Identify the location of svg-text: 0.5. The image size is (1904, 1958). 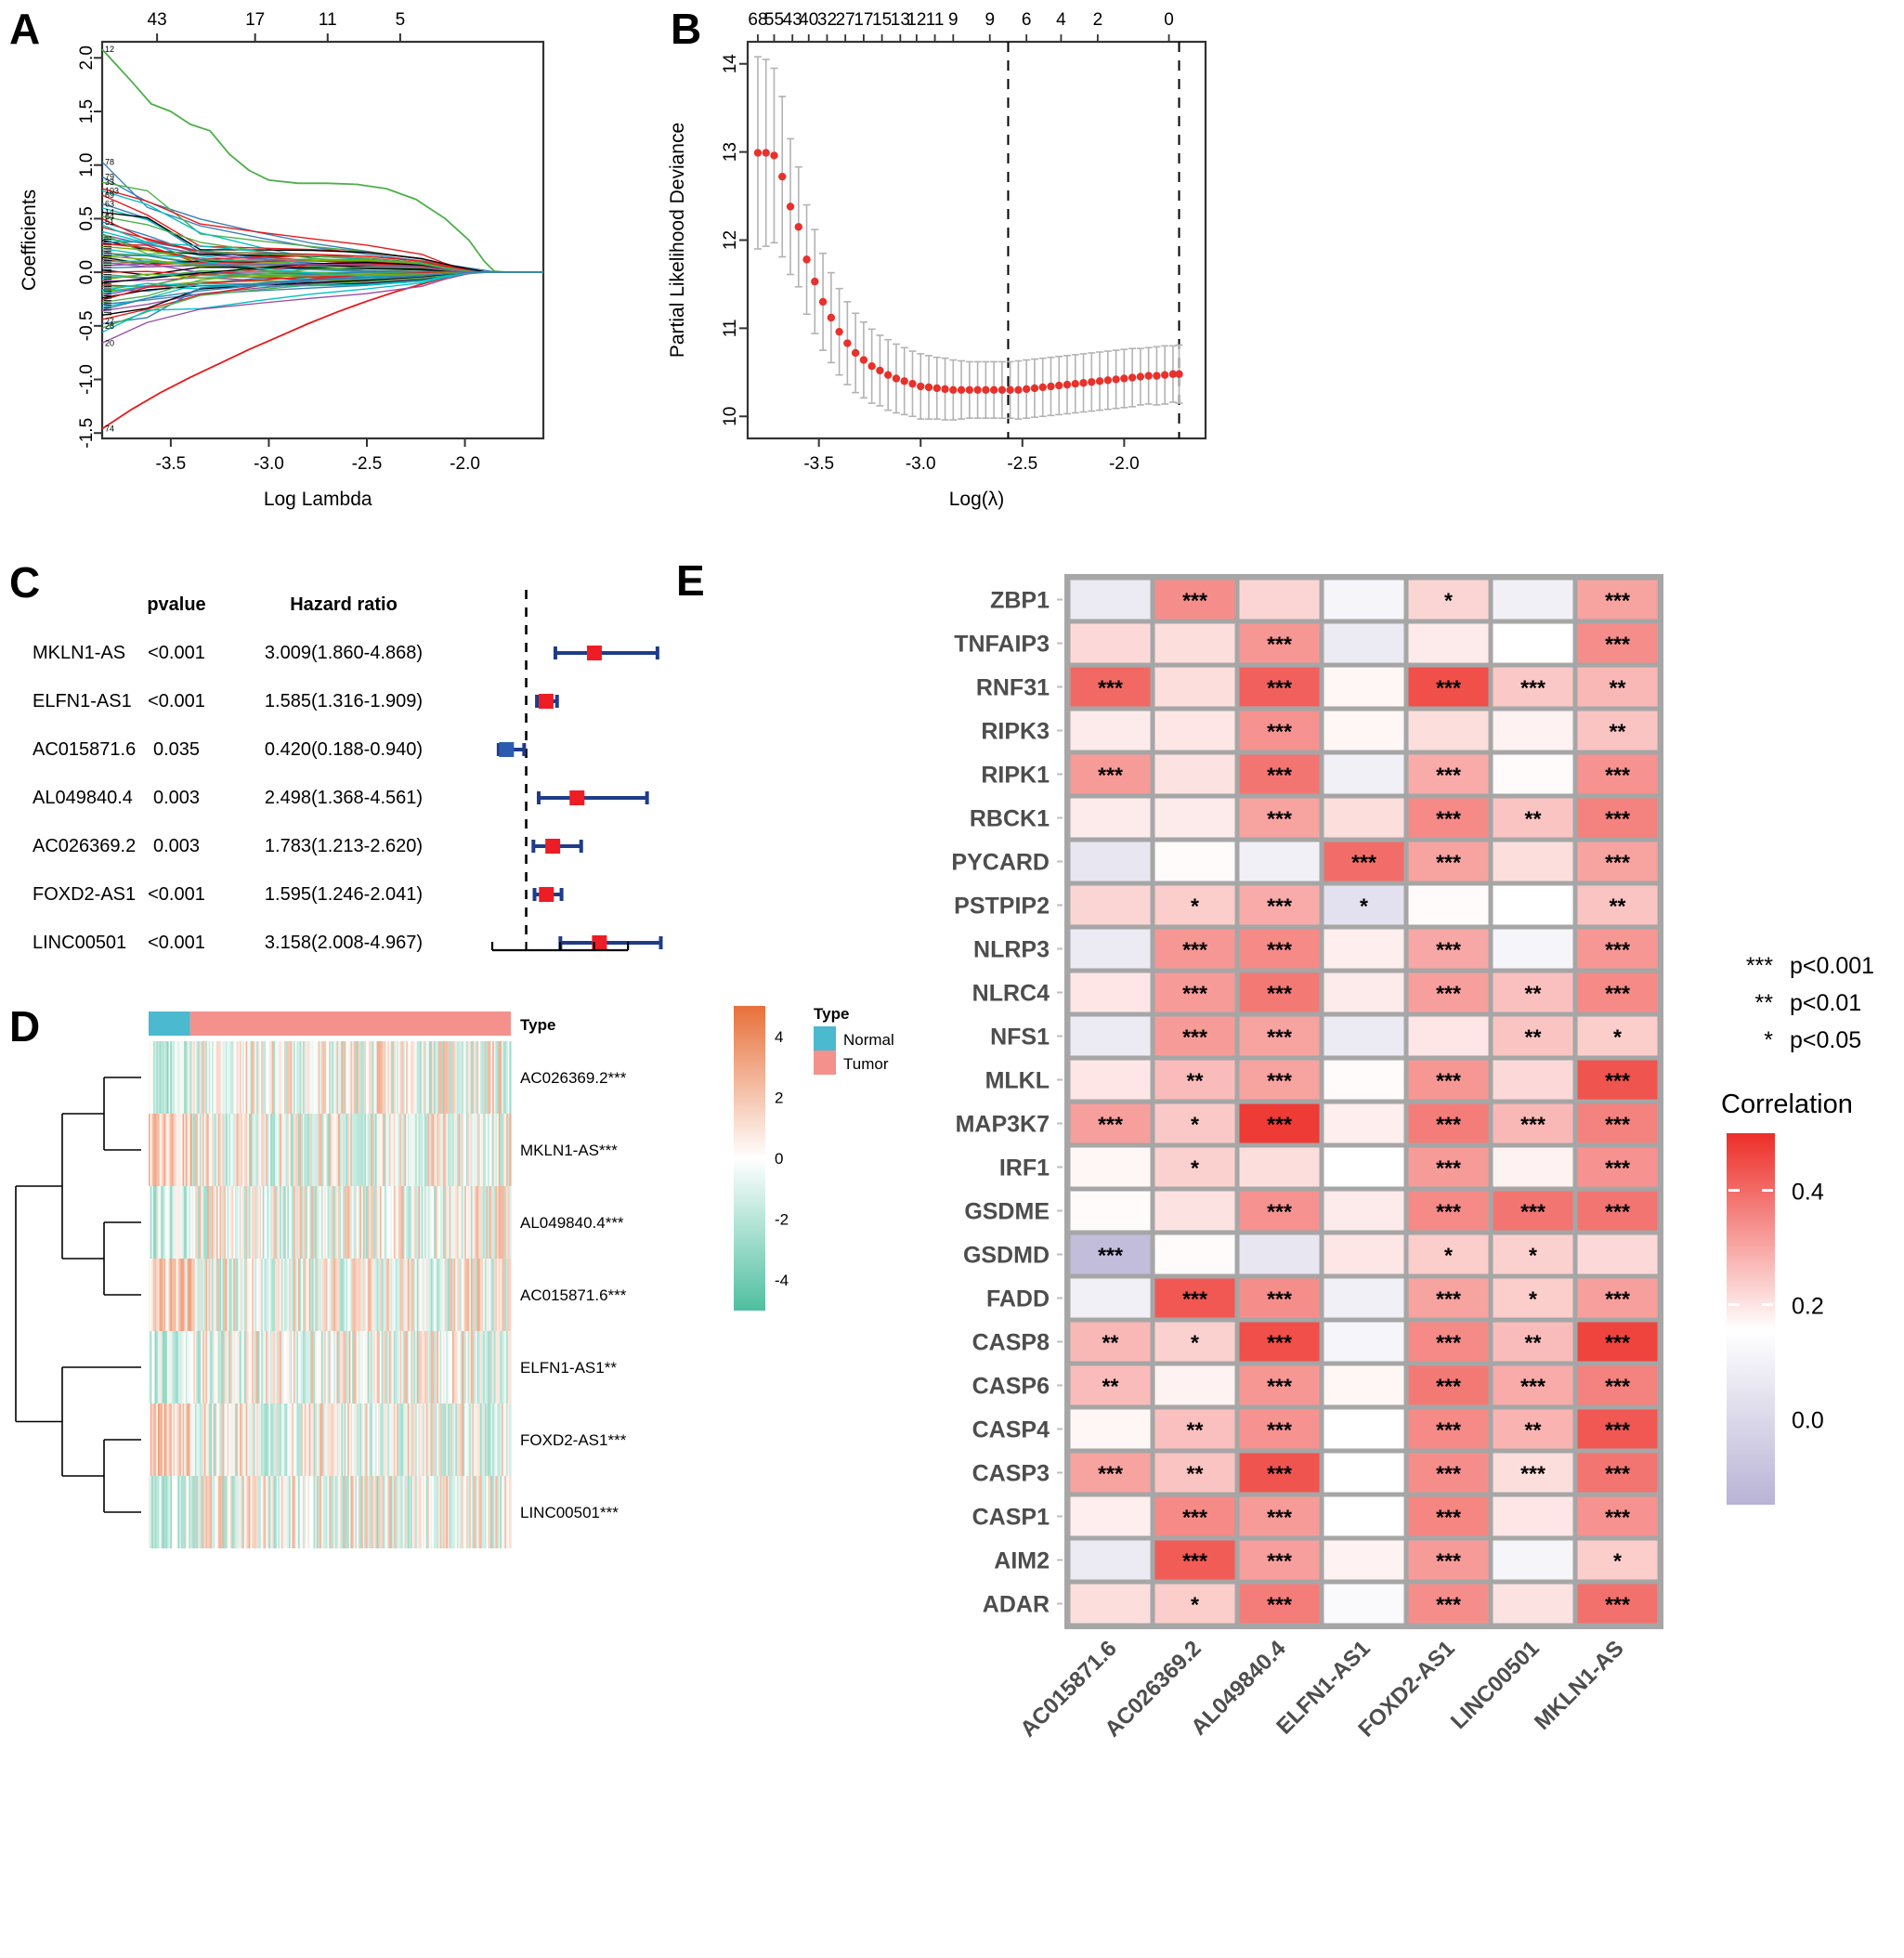
(87, 218).